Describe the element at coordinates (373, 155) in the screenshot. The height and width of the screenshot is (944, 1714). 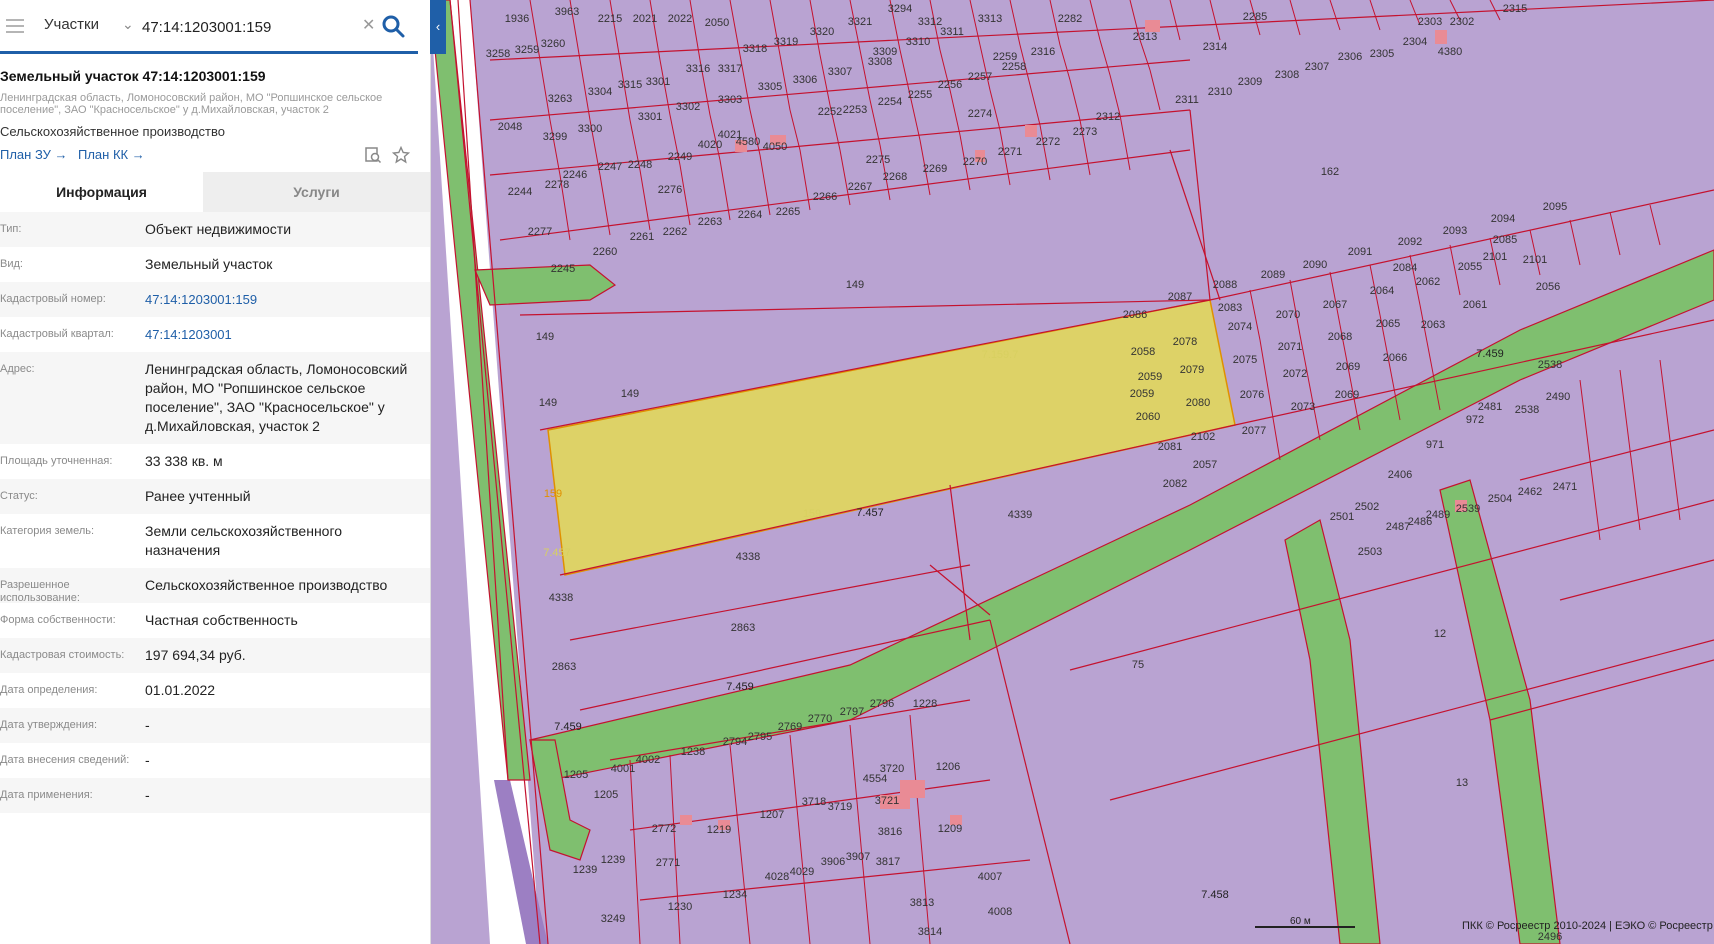
I see `search-document-icon` at that location.